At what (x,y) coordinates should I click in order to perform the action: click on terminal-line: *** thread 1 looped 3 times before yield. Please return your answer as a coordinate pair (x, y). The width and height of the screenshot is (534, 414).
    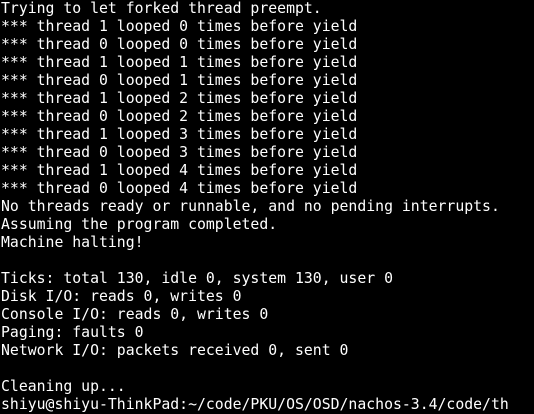
    Looking at the image, I should click on (179, 134).